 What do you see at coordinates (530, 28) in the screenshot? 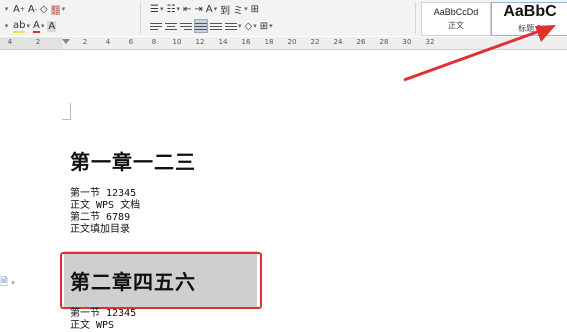
I see `style-heading-1-name: 标题 1` at bounding box center [530, 28].